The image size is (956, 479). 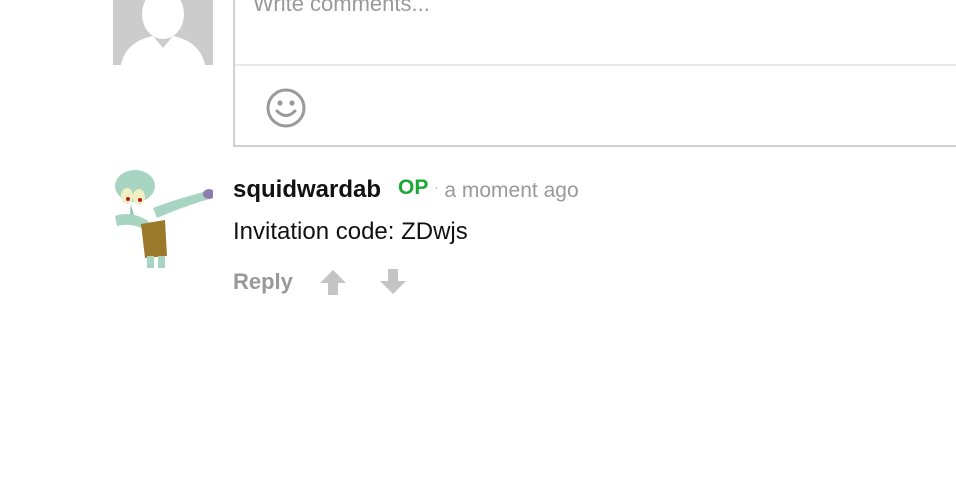 I want to click on squidward-dab-avatar-icon, so click(x=165, y=219).